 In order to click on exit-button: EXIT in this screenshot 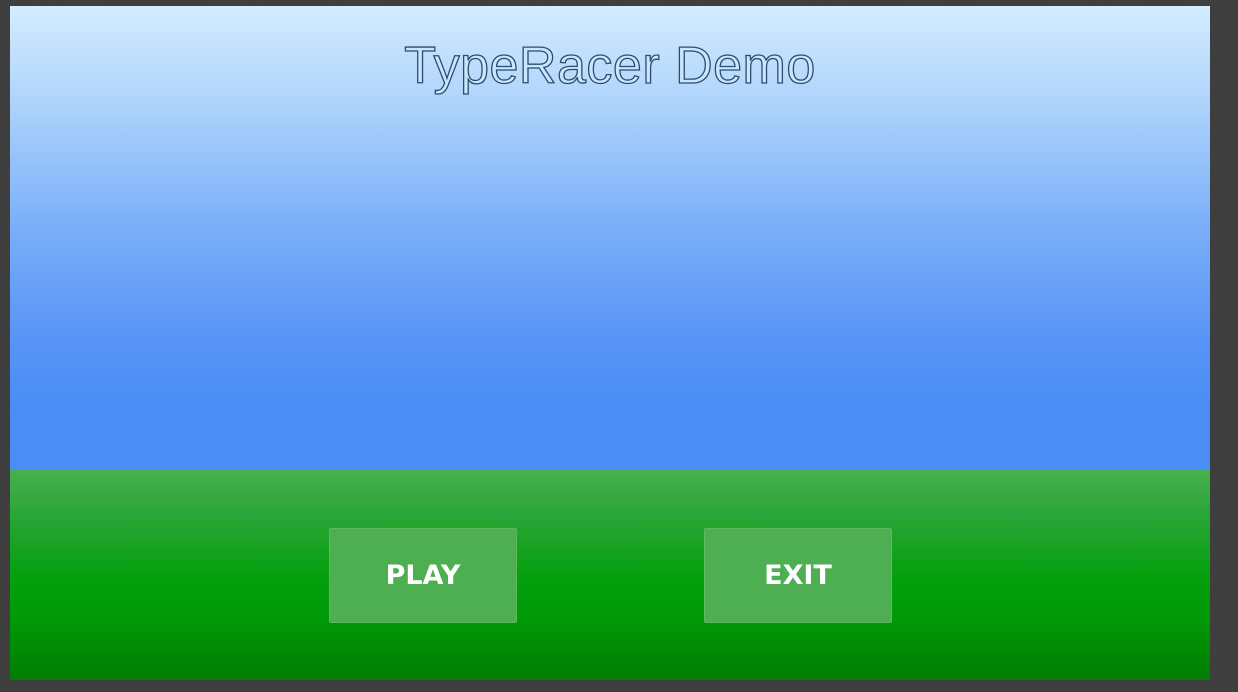, I will do `click(798, 575)`.